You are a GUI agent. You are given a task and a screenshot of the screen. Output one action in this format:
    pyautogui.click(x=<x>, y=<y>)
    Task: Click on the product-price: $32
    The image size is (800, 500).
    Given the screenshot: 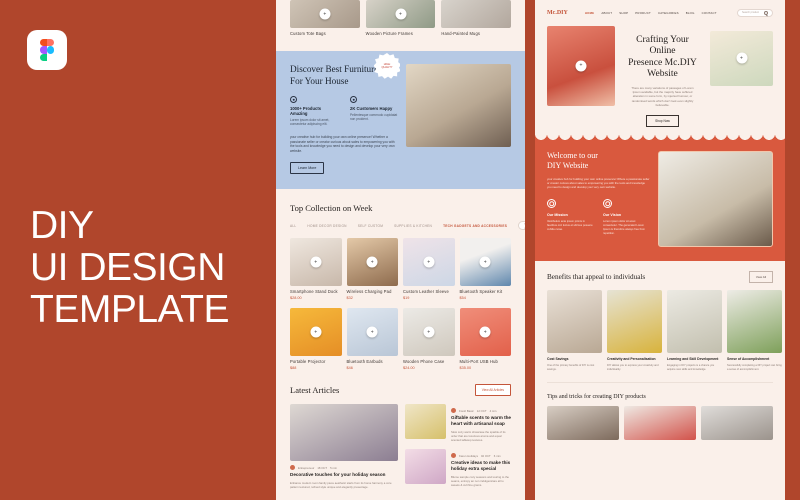 What is the action you would take?
    pyautogui.click(x=349, y=298)
    